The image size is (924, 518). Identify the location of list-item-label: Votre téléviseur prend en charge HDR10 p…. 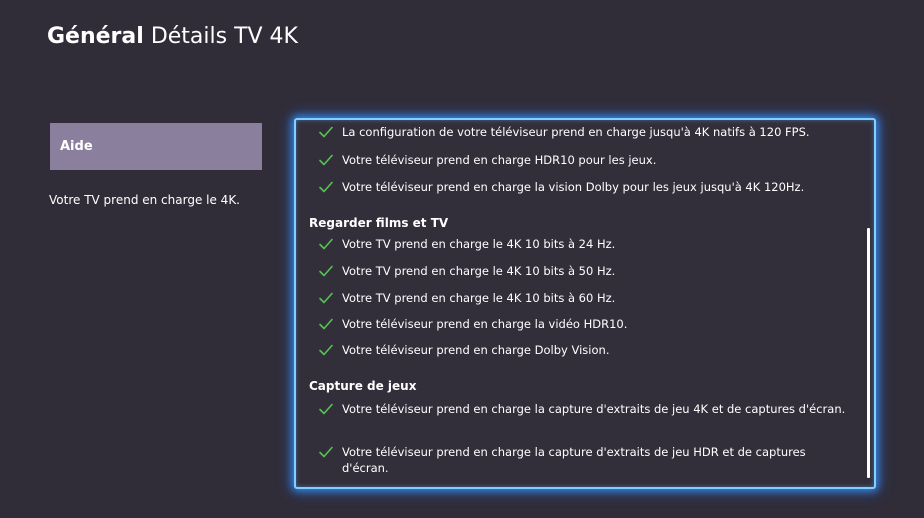
(499, 160).